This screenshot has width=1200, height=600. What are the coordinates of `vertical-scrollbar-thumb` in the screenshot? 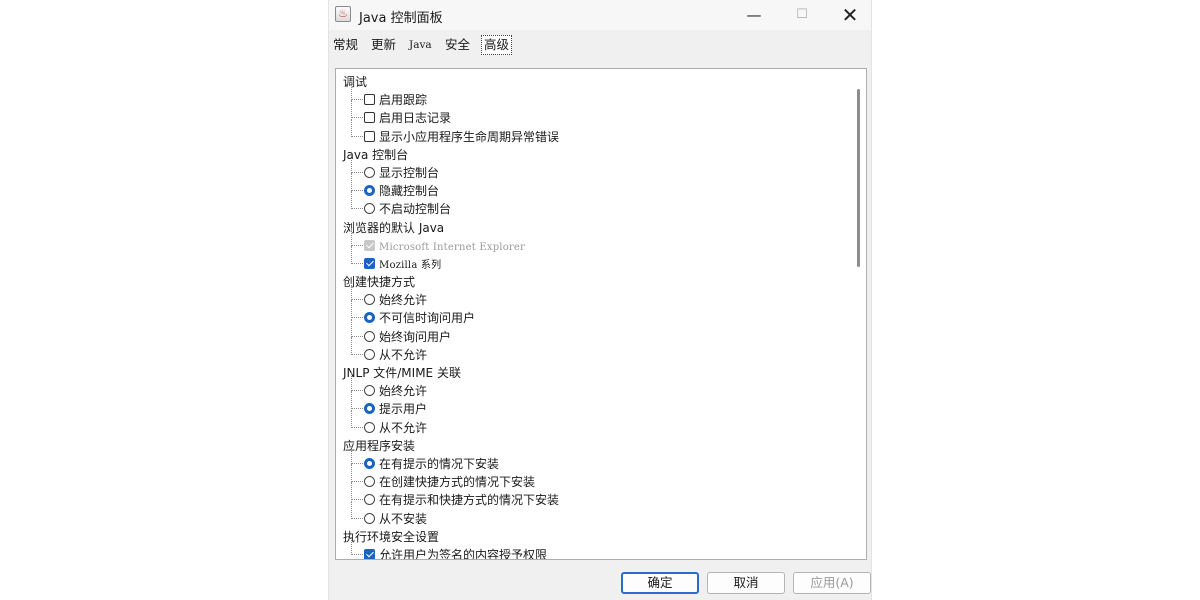 It's located at (858, 178).